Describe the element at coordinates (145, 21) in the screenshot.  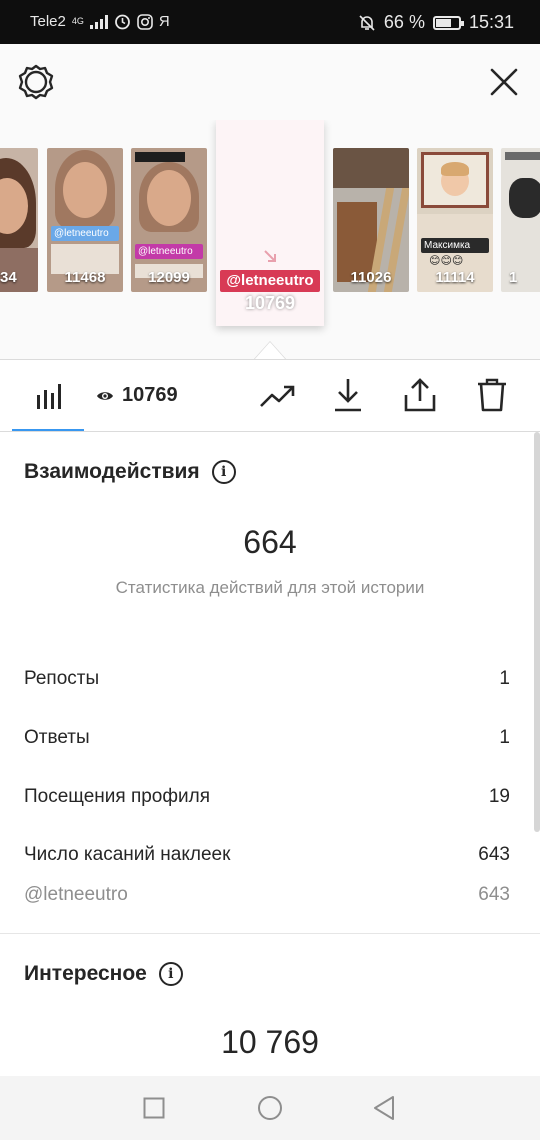
I see `instagram-icon` at that location.